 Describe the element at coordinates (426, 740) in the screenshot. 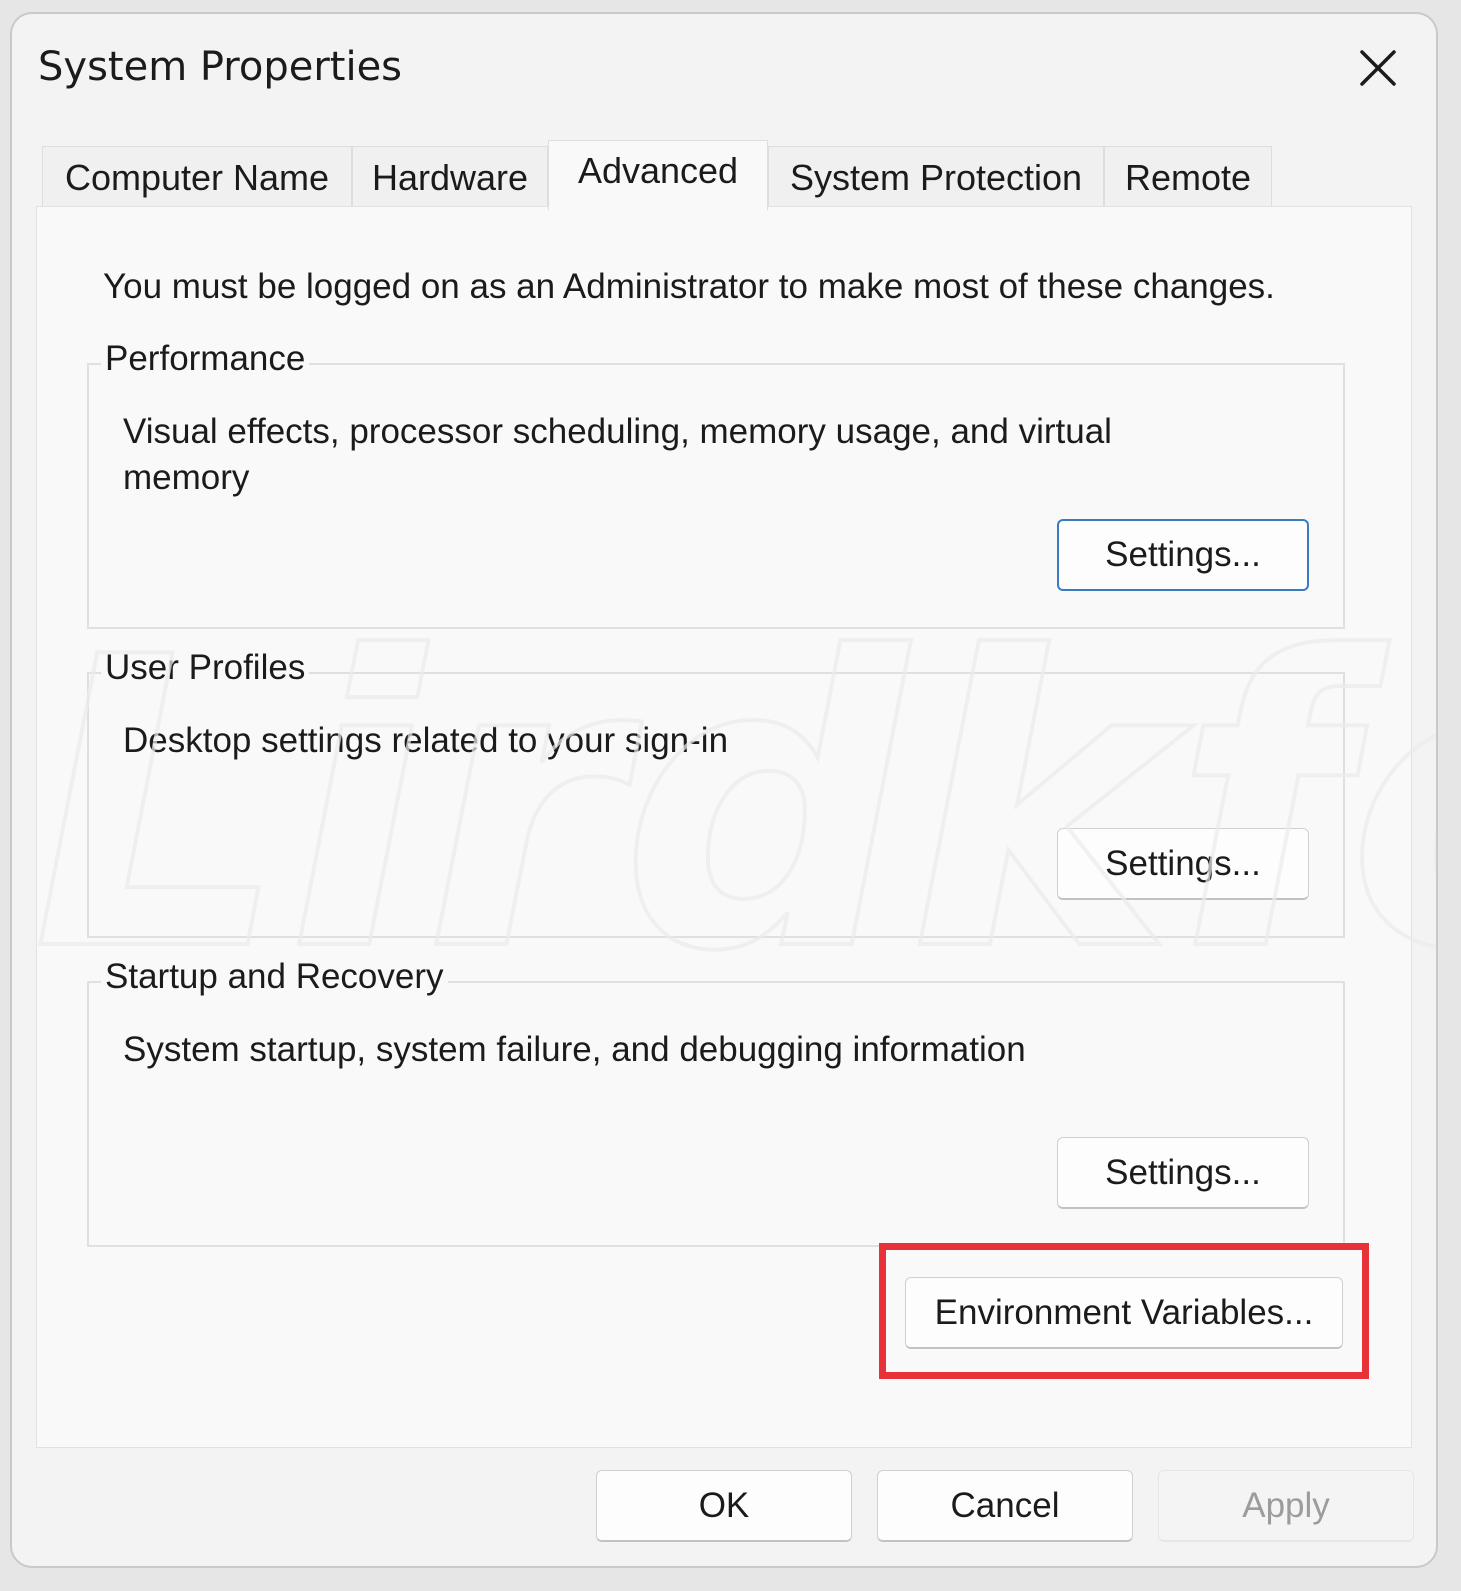

I see `user-profiles-description: Desktop settings related to your sign-in` at that location.